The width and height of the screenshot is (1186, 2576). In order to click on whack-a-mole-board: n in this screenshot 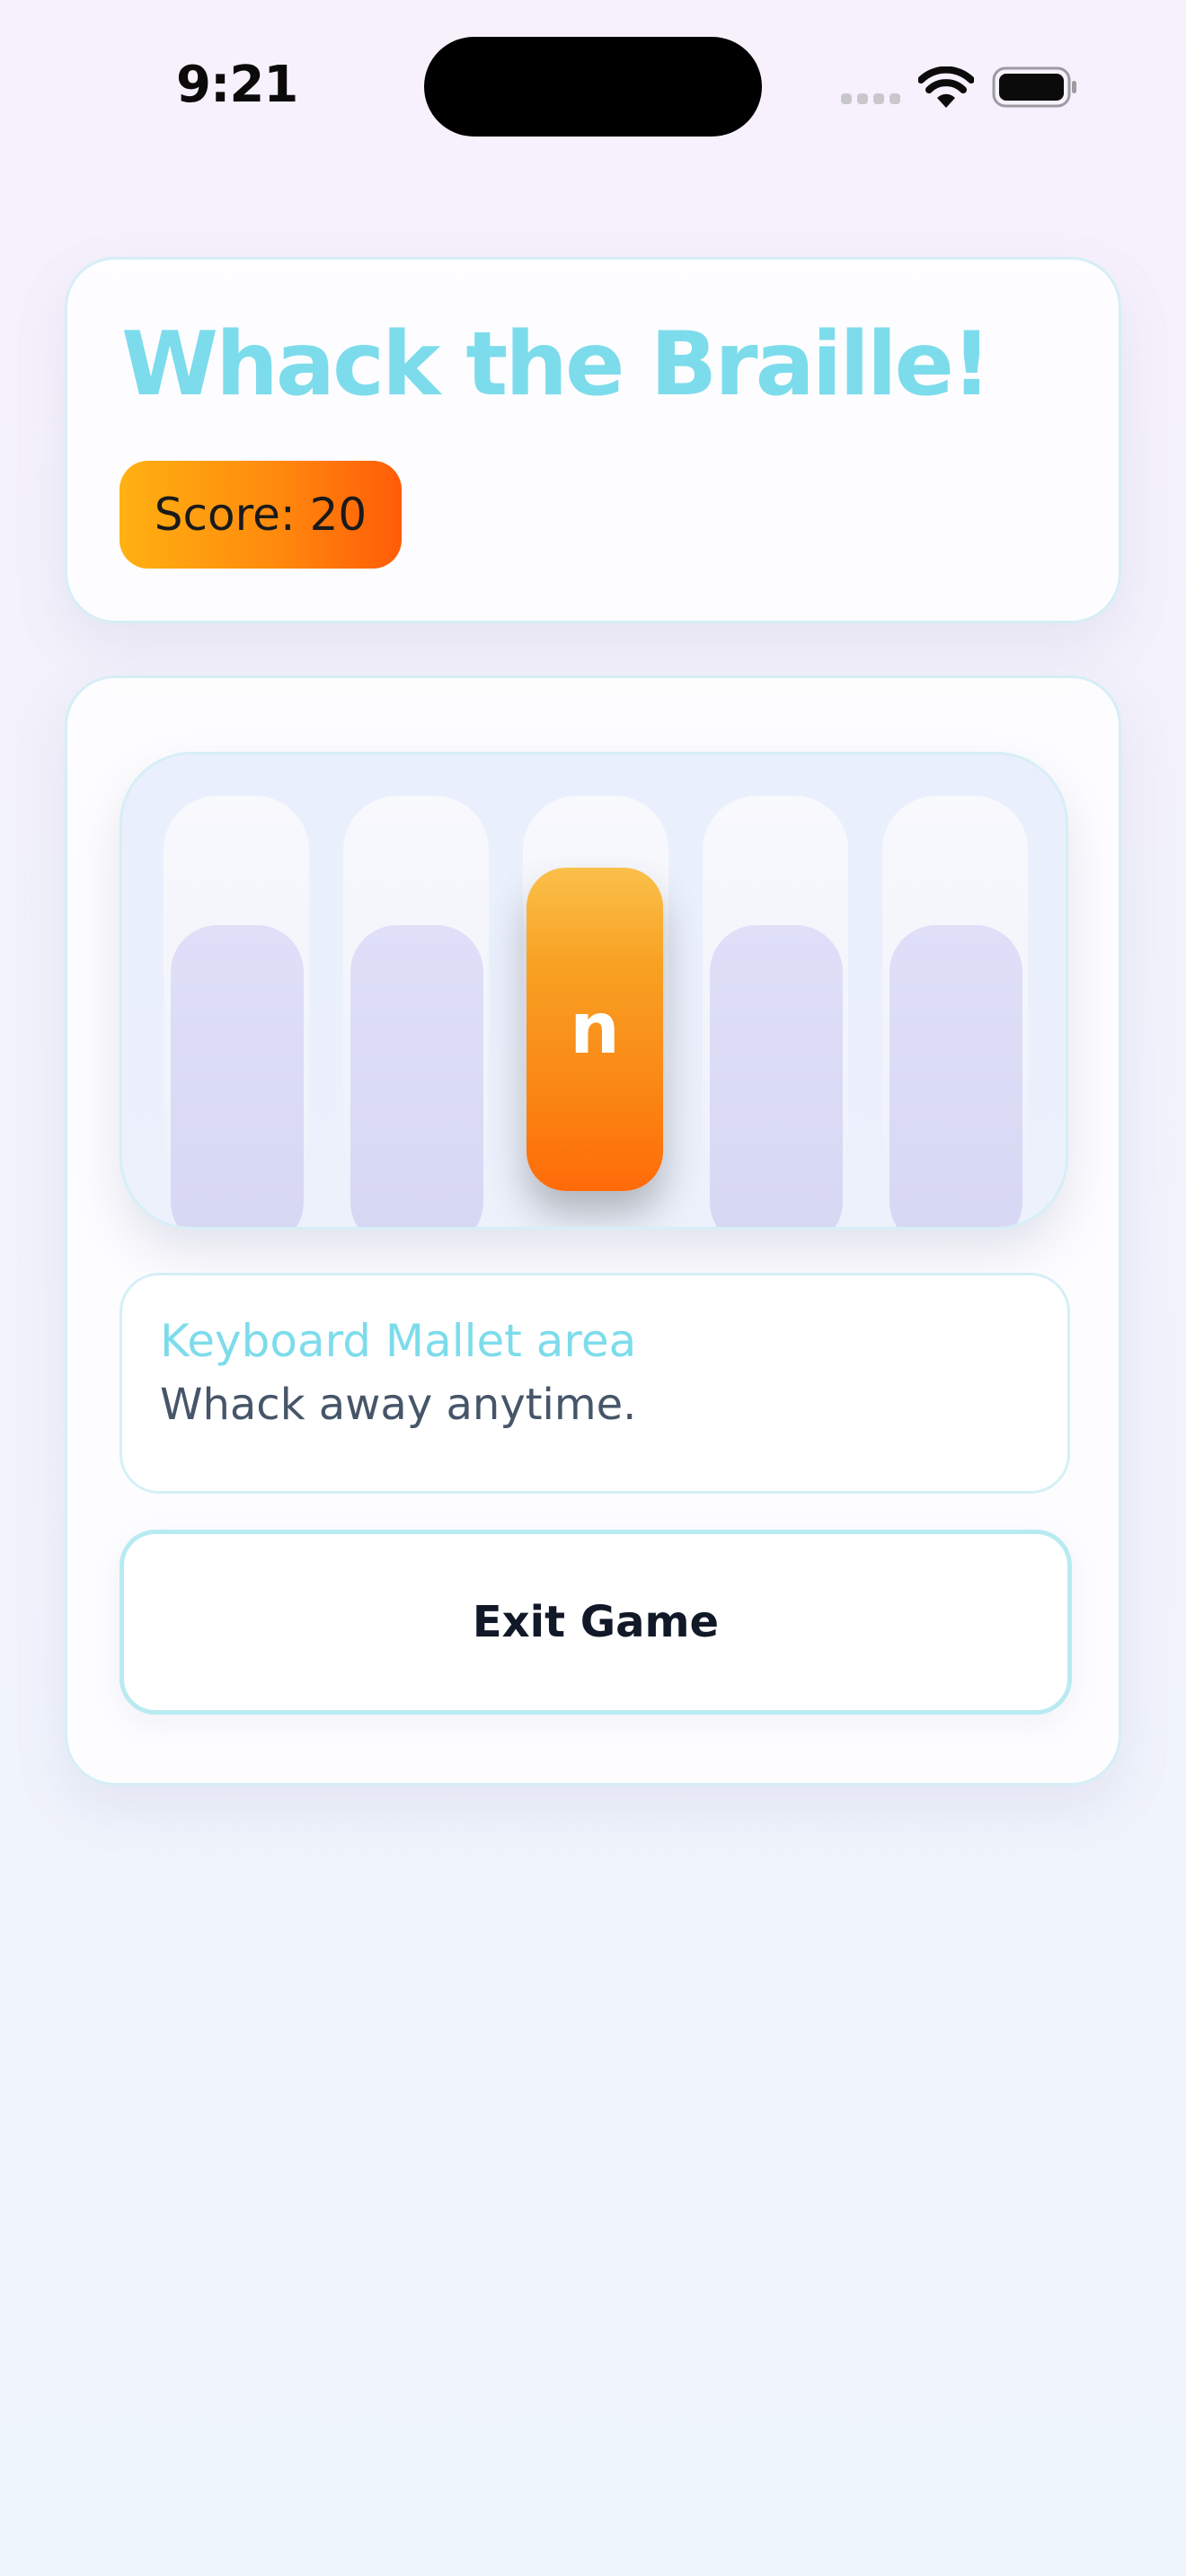, I will do `click(593, 991)`.